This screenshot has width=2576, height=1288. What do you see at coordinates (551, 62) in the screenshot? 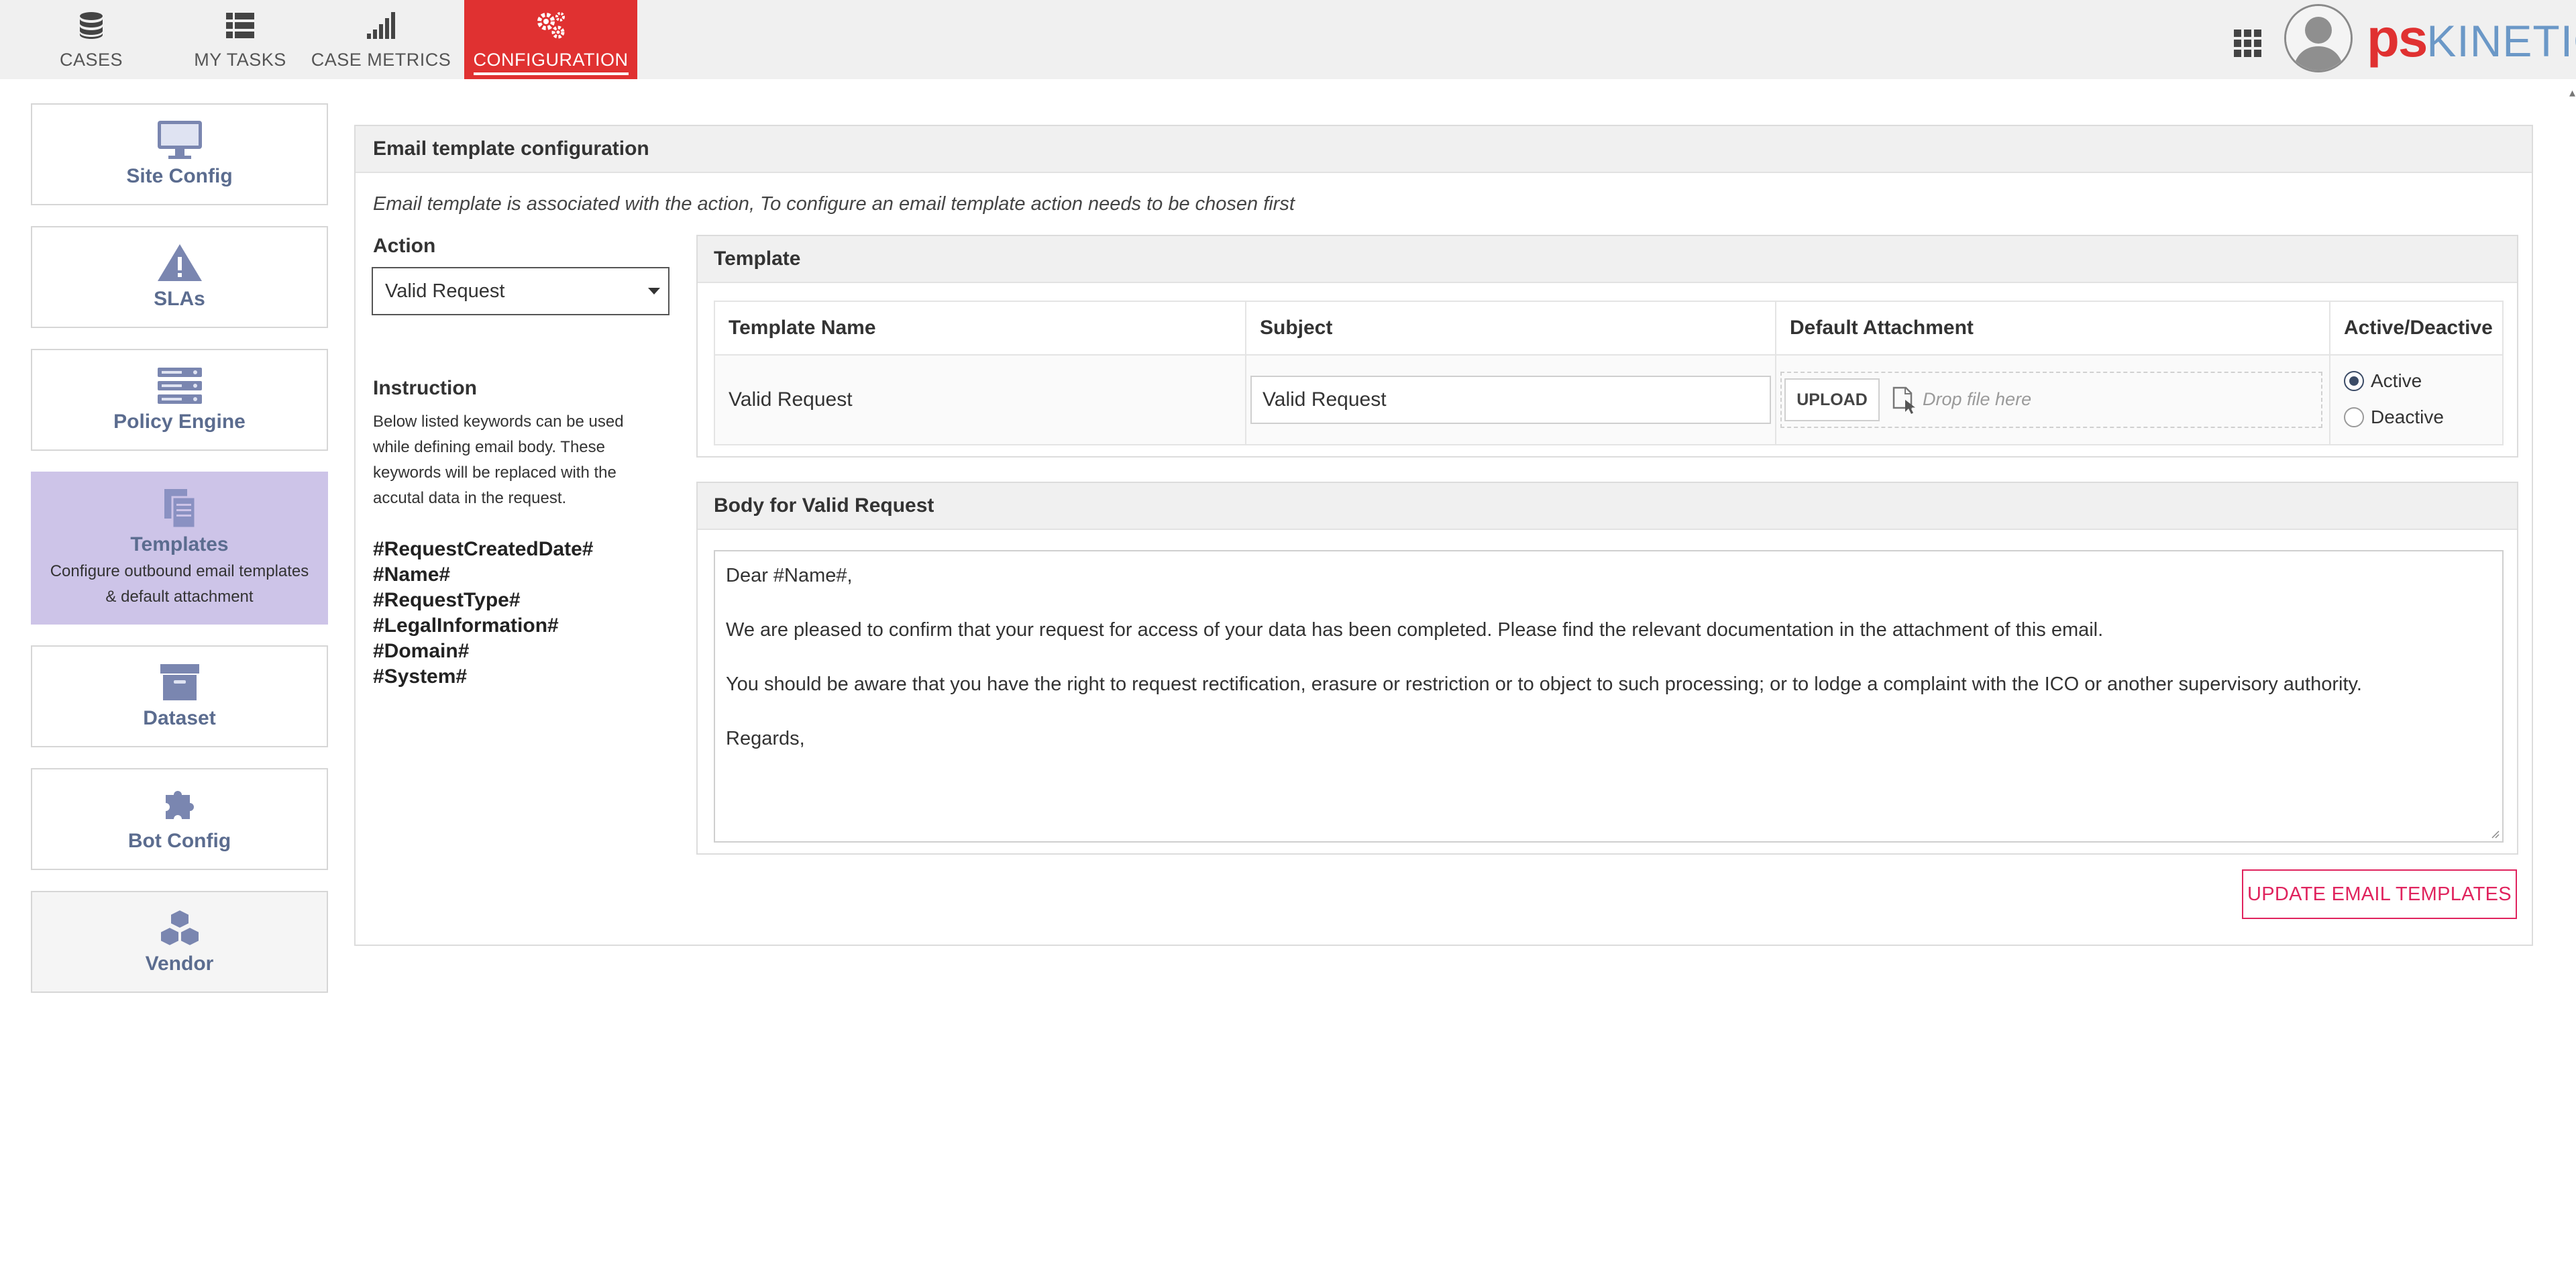
I see `nav-label: CONFIGURATION` at bounding box center [551, 62].